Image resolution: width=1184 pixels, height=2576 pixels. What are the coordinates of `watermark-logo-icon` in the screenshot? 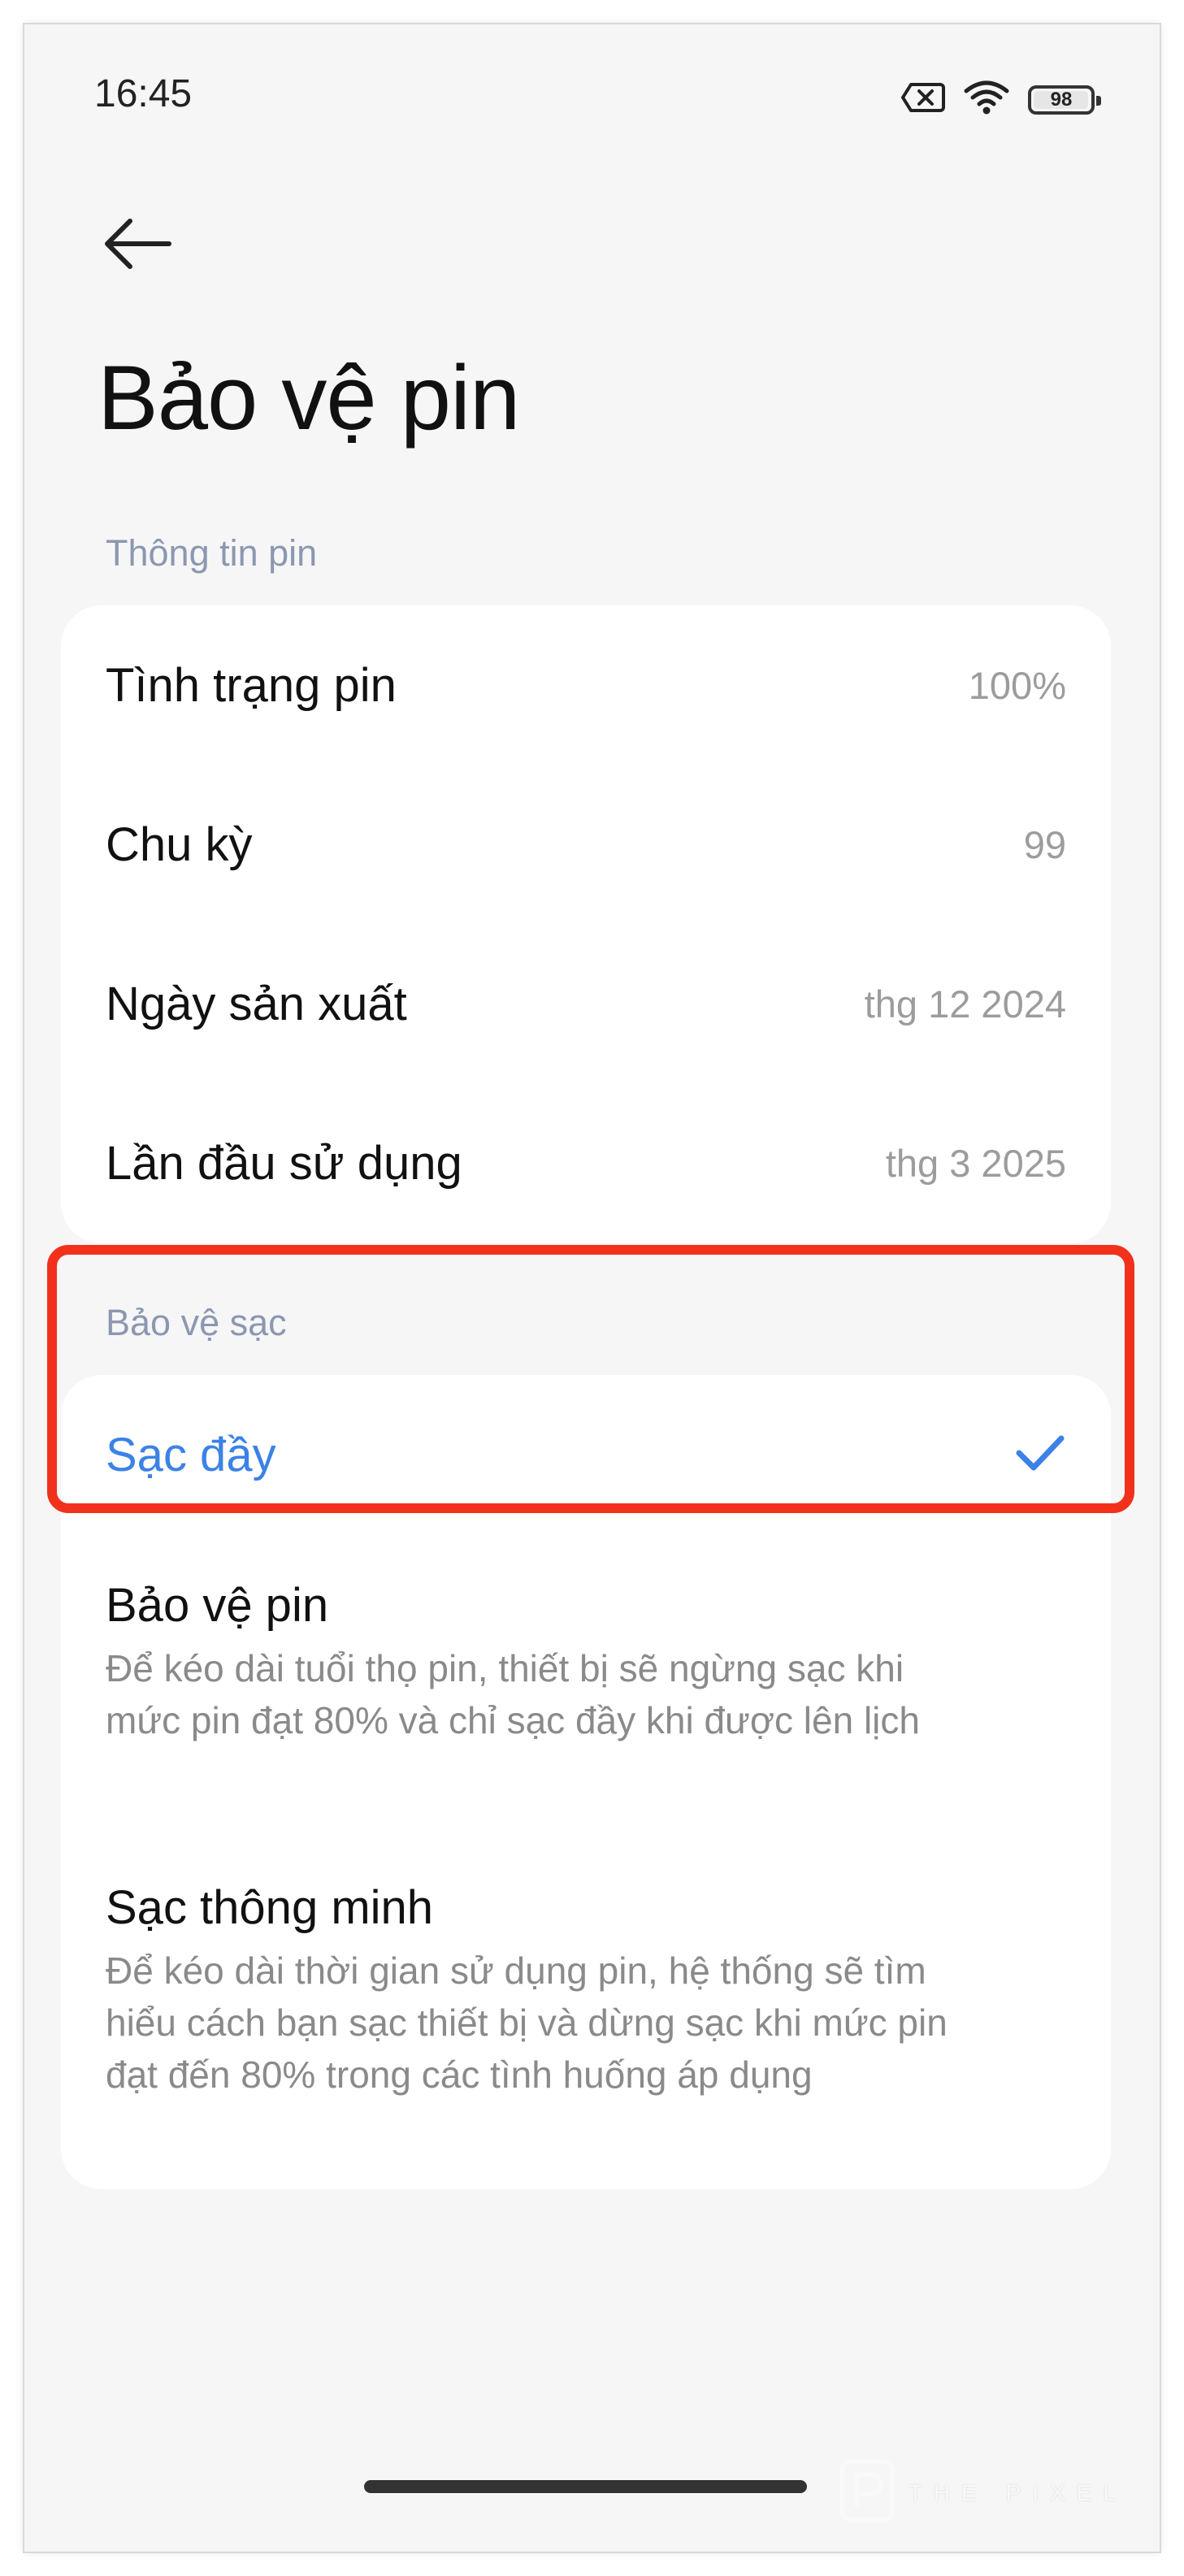 It's located at (868, 2492).